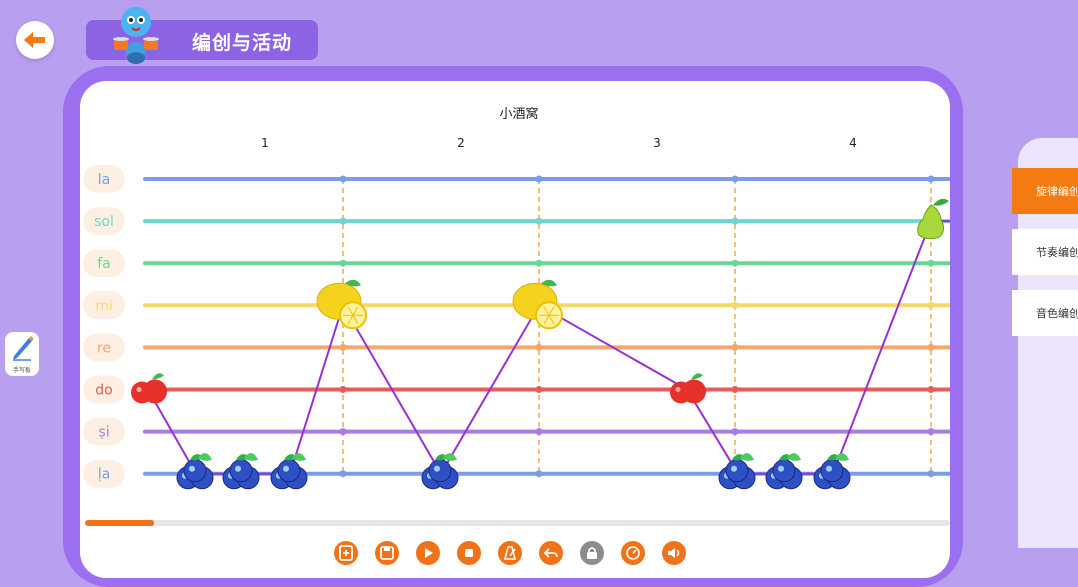  I want to click on back-button, so click(35, 40).